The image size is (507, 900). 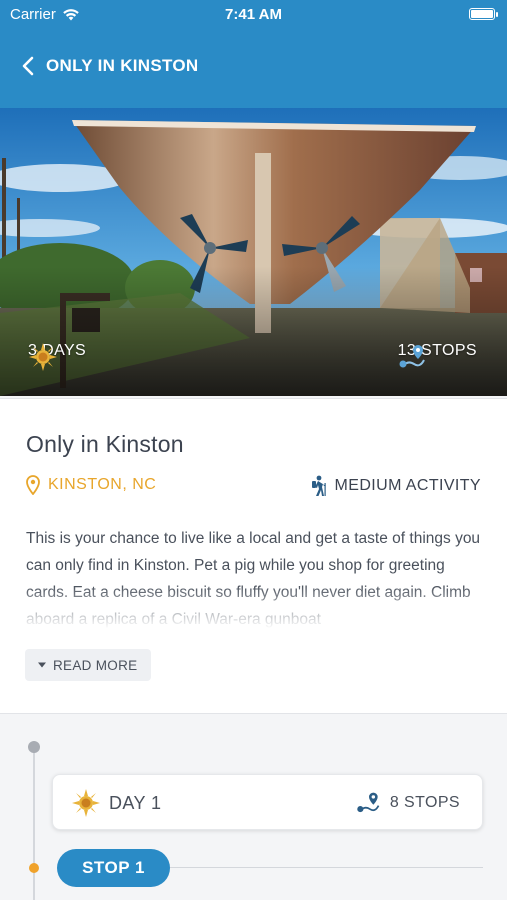 I want to click on location-label: KINSTON, NC, so click(x=102, y=484).